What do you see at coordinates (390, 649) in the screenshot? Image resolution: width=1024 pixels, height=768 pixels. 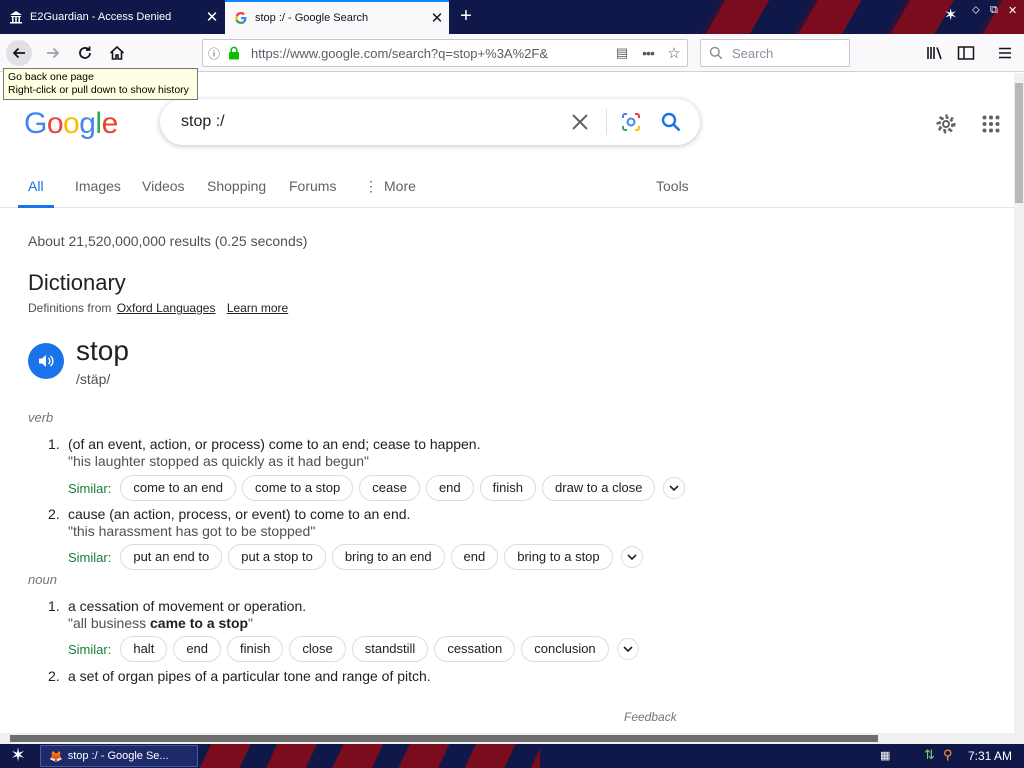 I see `similar-chip: standstill` at bounding box center [390, 649].